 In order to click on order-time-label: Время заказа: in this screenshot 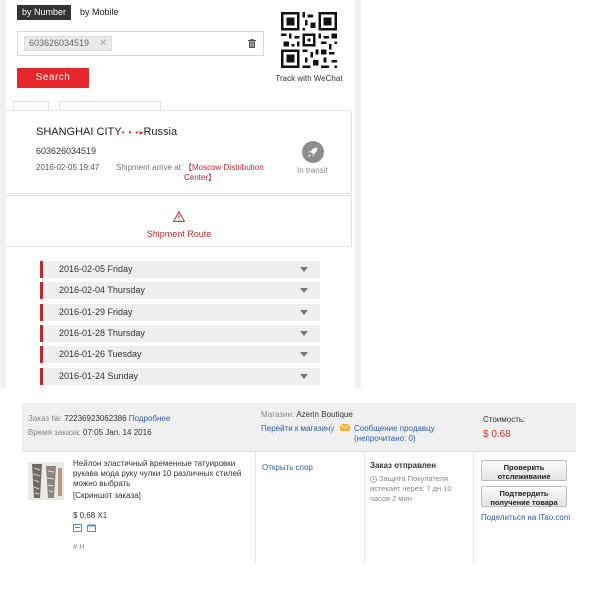, I will do `click(54, 432)`.